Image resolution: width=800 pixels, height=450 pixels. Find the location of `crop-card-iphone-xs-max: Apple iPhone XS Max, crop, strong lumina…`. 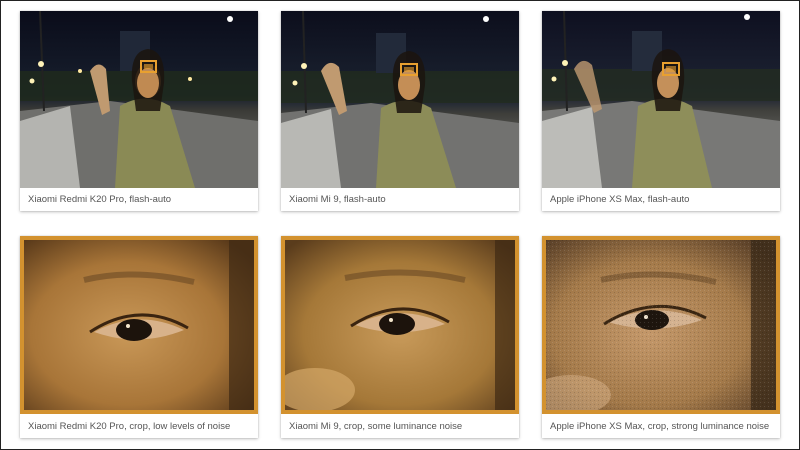

crop-card-iphone-xs-max: Apple iPhone XS Max, crop, strong lumina… is located at coordinates (661, 337).